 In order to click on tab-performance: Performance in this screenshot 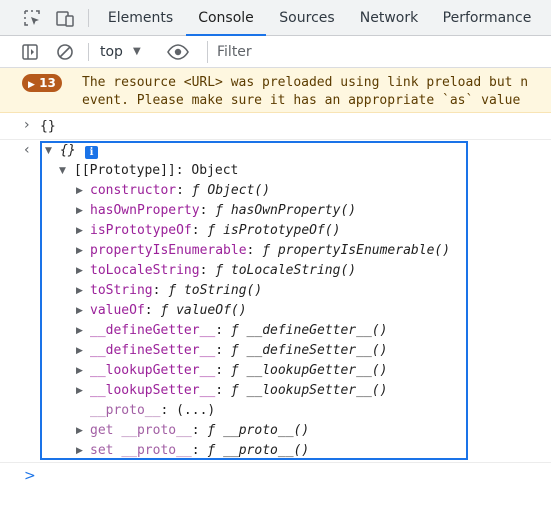, I will do `click(487, 18)`.